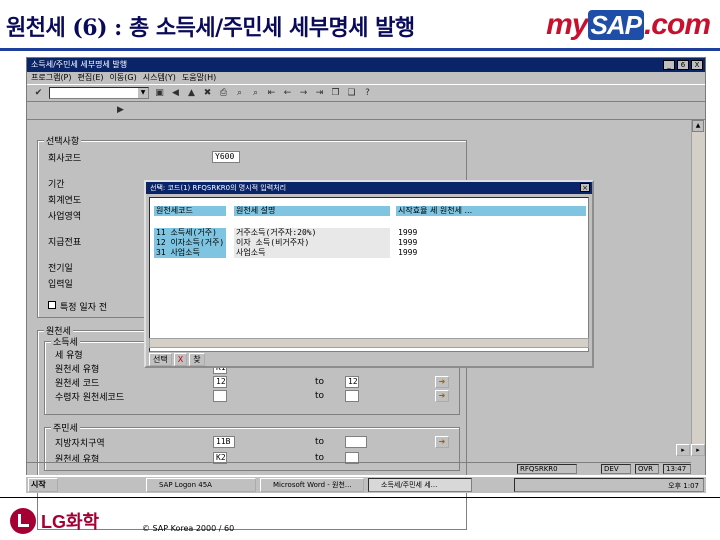 This screenshot has height=540, width=720. Describe the element at coordinates (207, 93) in the screenshot. I see `cancel-icon: ✖` at that location.